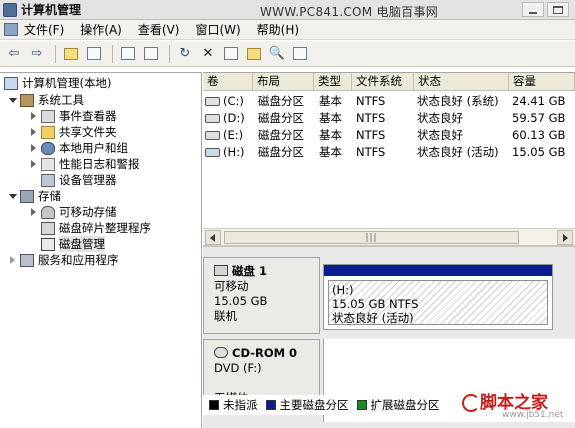 This screenshot has width=575, height=428. I want to click on partition-name: (H:), so click(343, 290).